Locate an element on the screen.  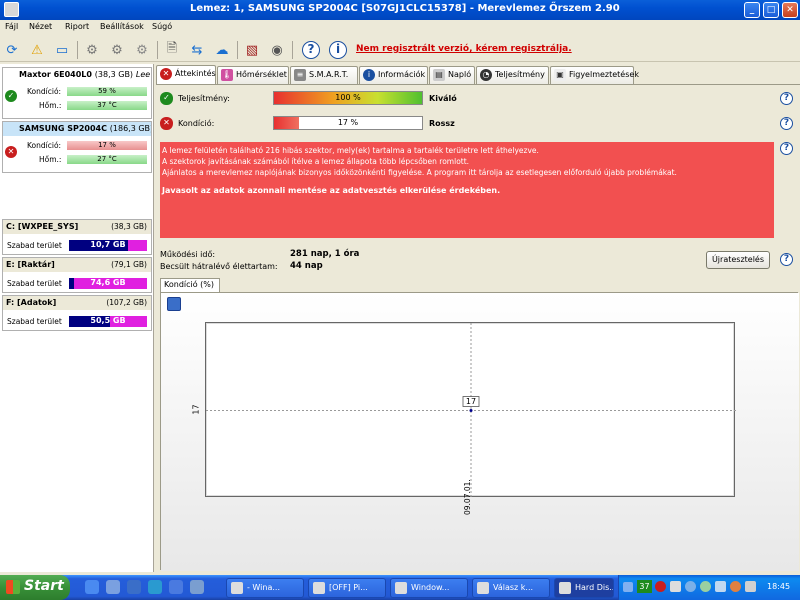
condition-bar: 59 % is located at coordinates (107, 91).